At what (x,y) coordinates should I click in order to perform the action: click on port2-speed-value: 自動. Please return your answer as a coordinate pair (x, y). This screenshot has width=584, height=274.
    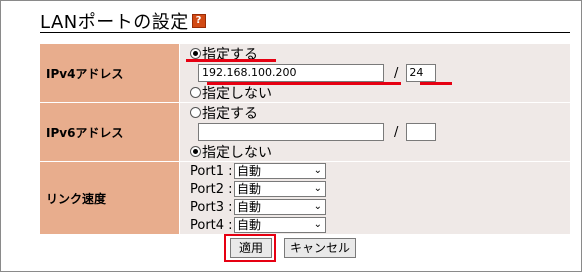
    Looking at the image, I should click on (249, 189).